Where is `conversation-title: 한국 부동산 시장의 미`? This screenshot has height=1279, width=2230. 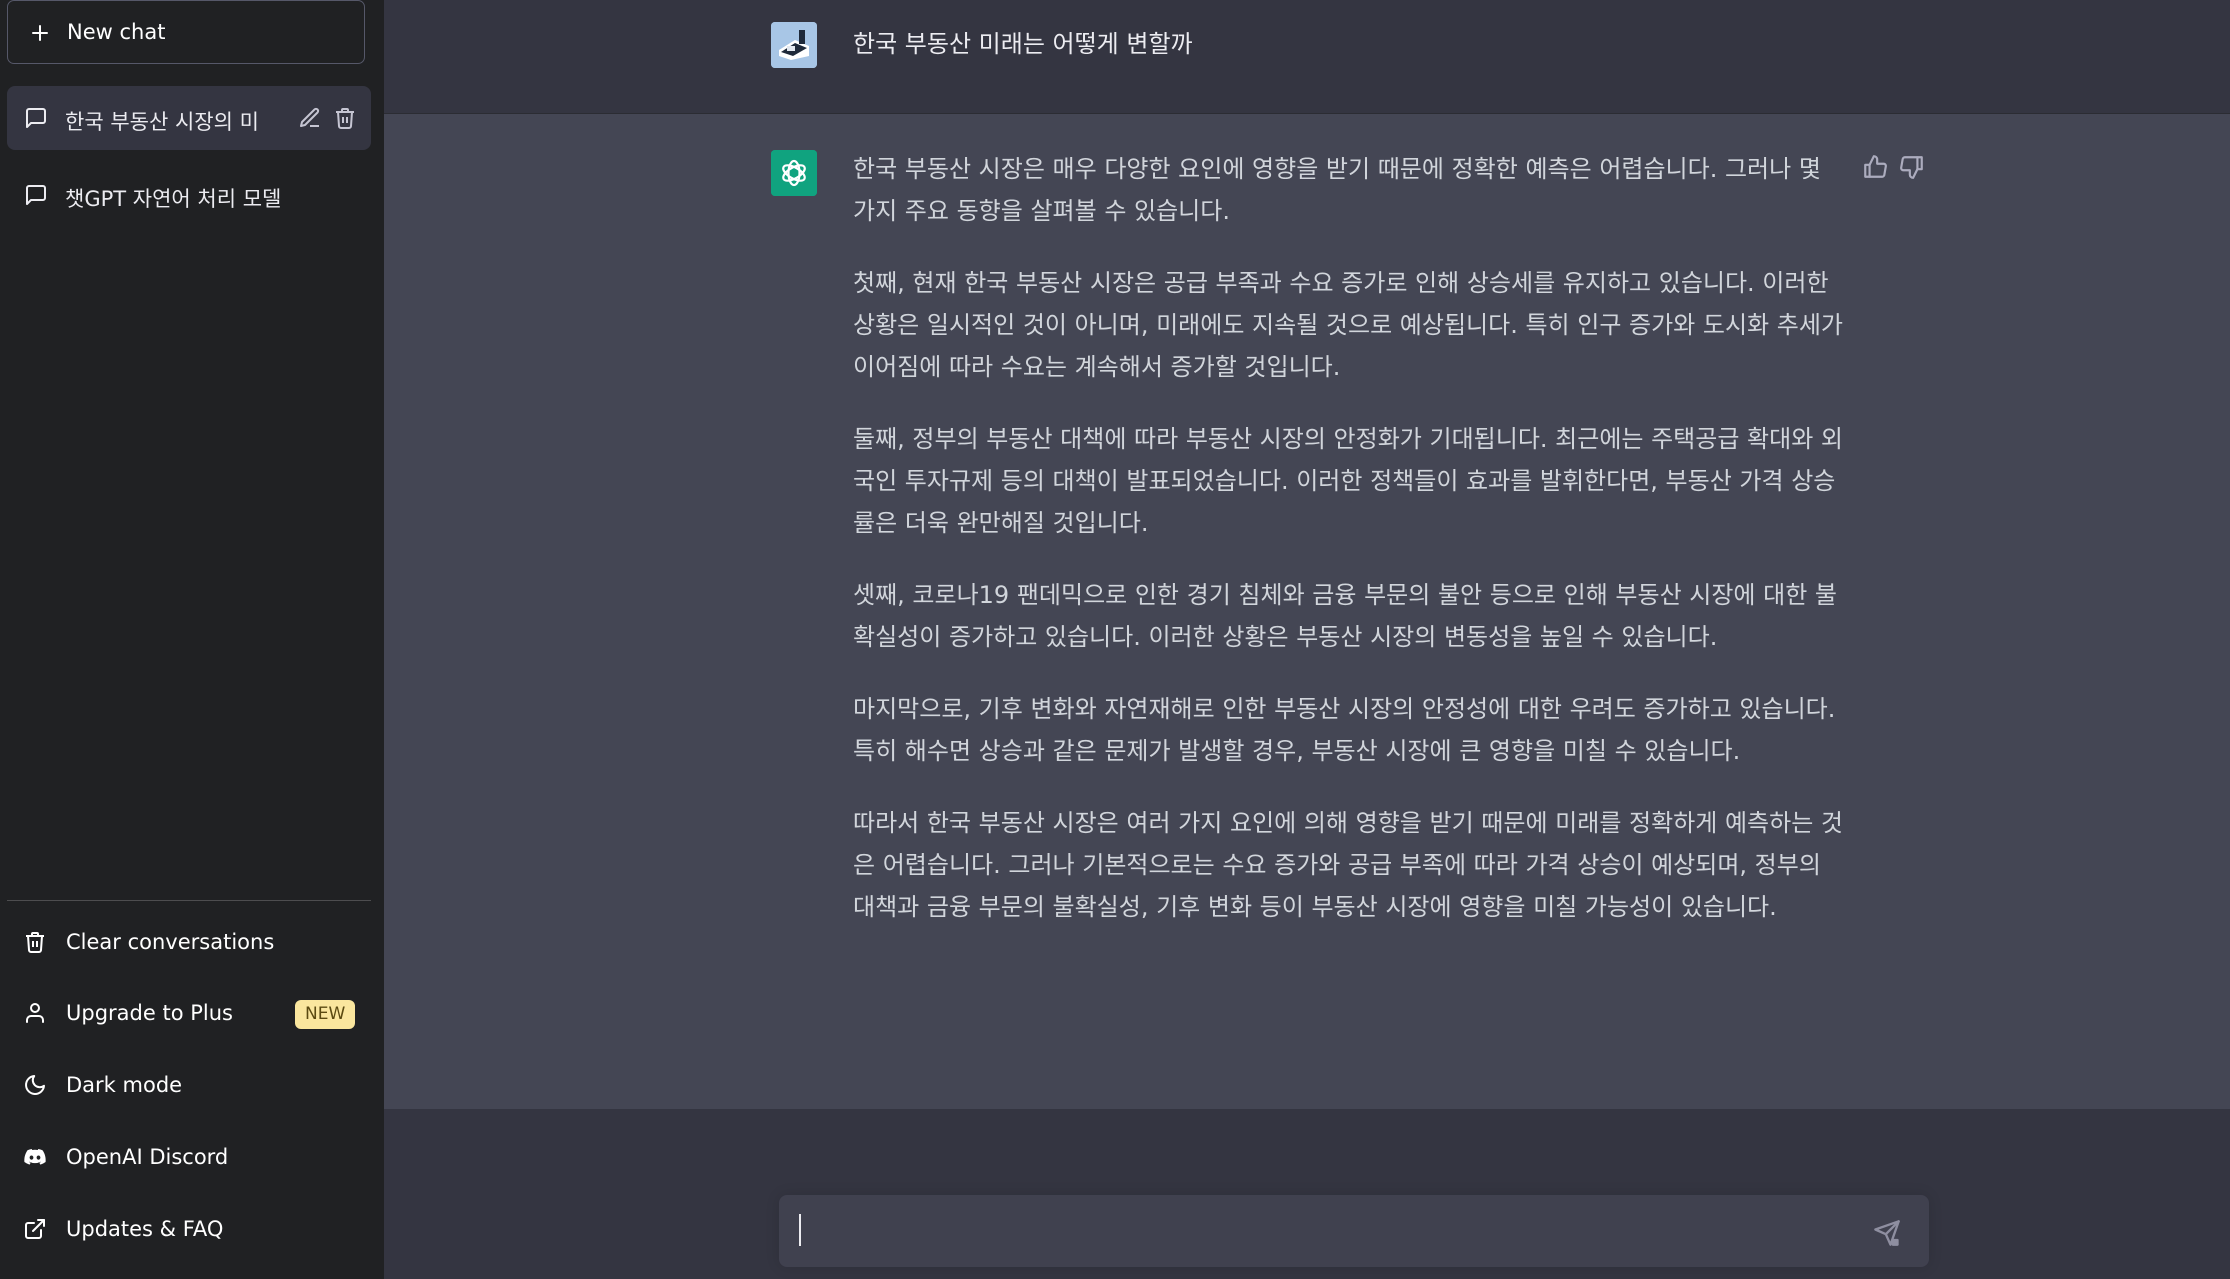 conversation-title: 한국 부동산 시장의 미 is located at coordinates (162, 122).